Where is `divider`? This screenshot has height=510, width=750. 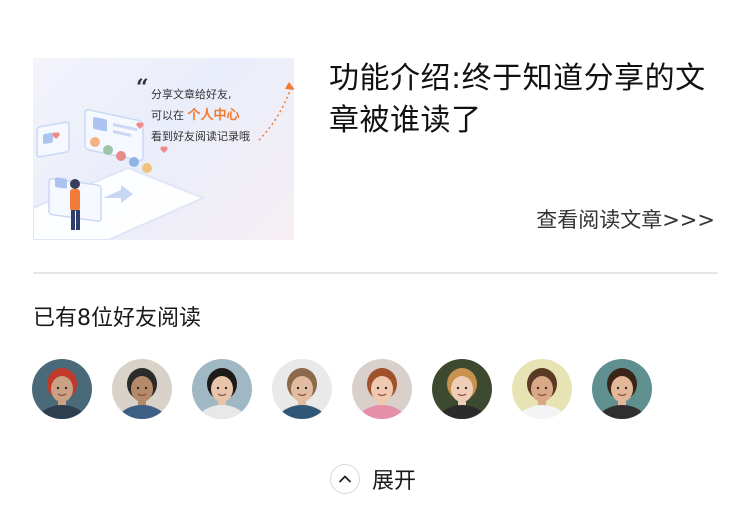
divider is located at coordinates (375, 273).